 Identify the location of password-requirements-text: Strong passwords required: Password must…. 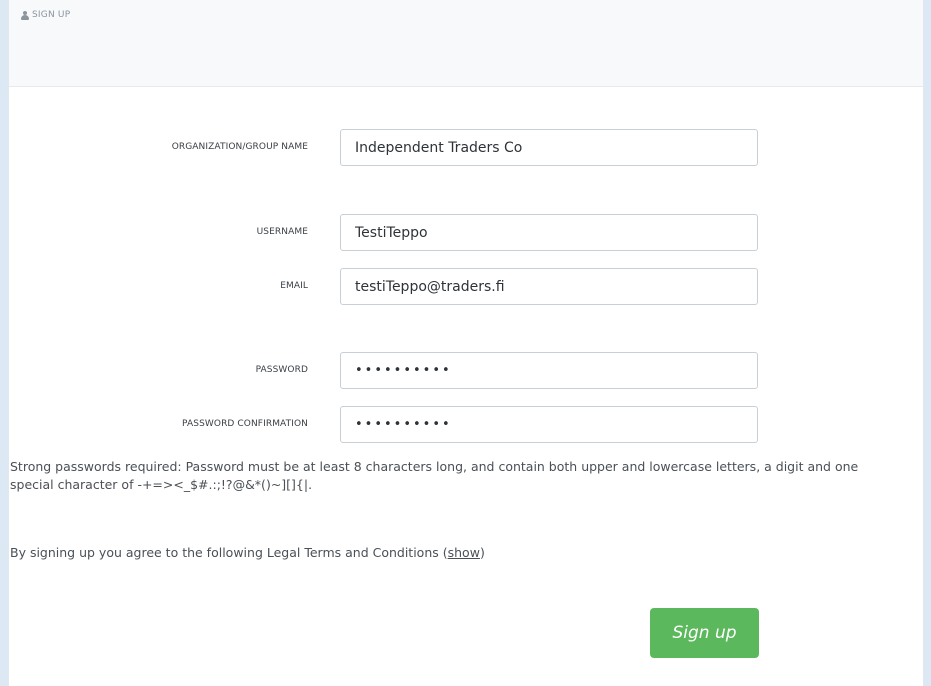
(434, 475).